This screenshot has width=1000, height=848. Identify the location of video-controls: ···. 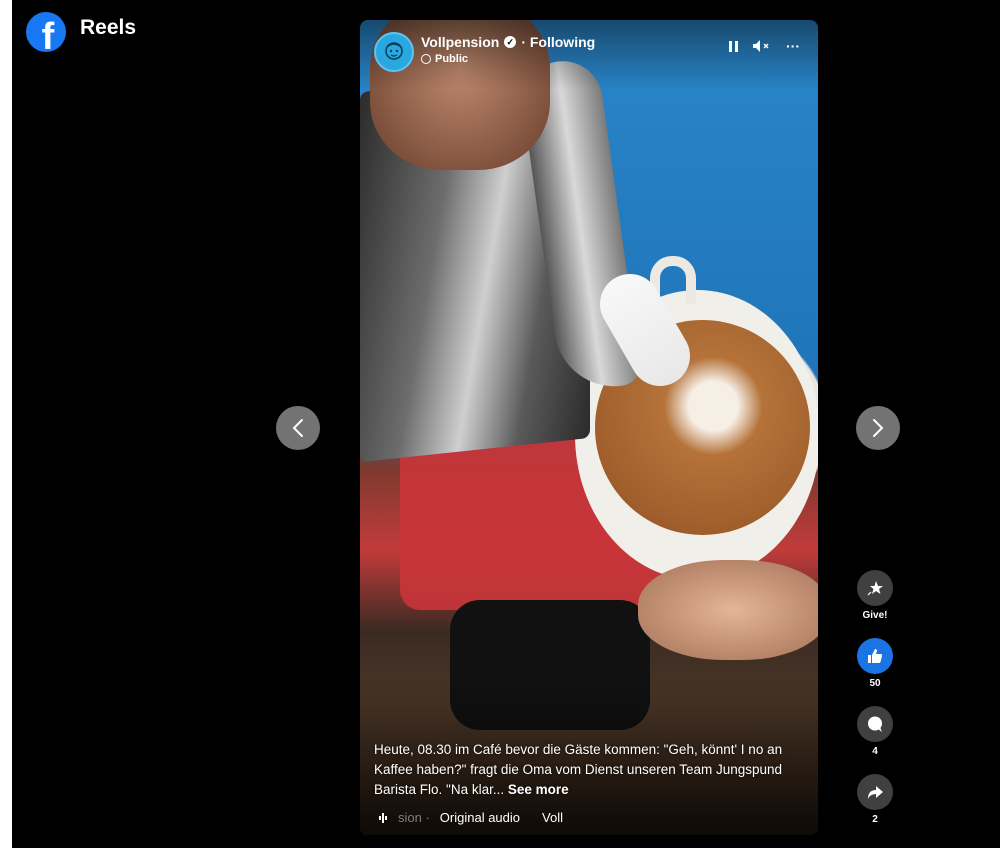
(764, 46).